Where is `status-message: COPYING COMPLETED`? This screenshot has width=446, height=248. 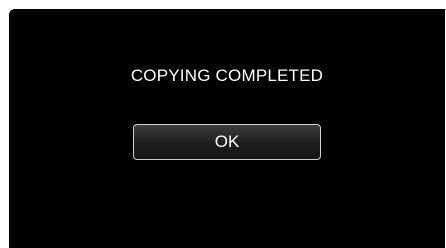
status-message: COPYING COMPLETED is located at coordinates (227, 75).